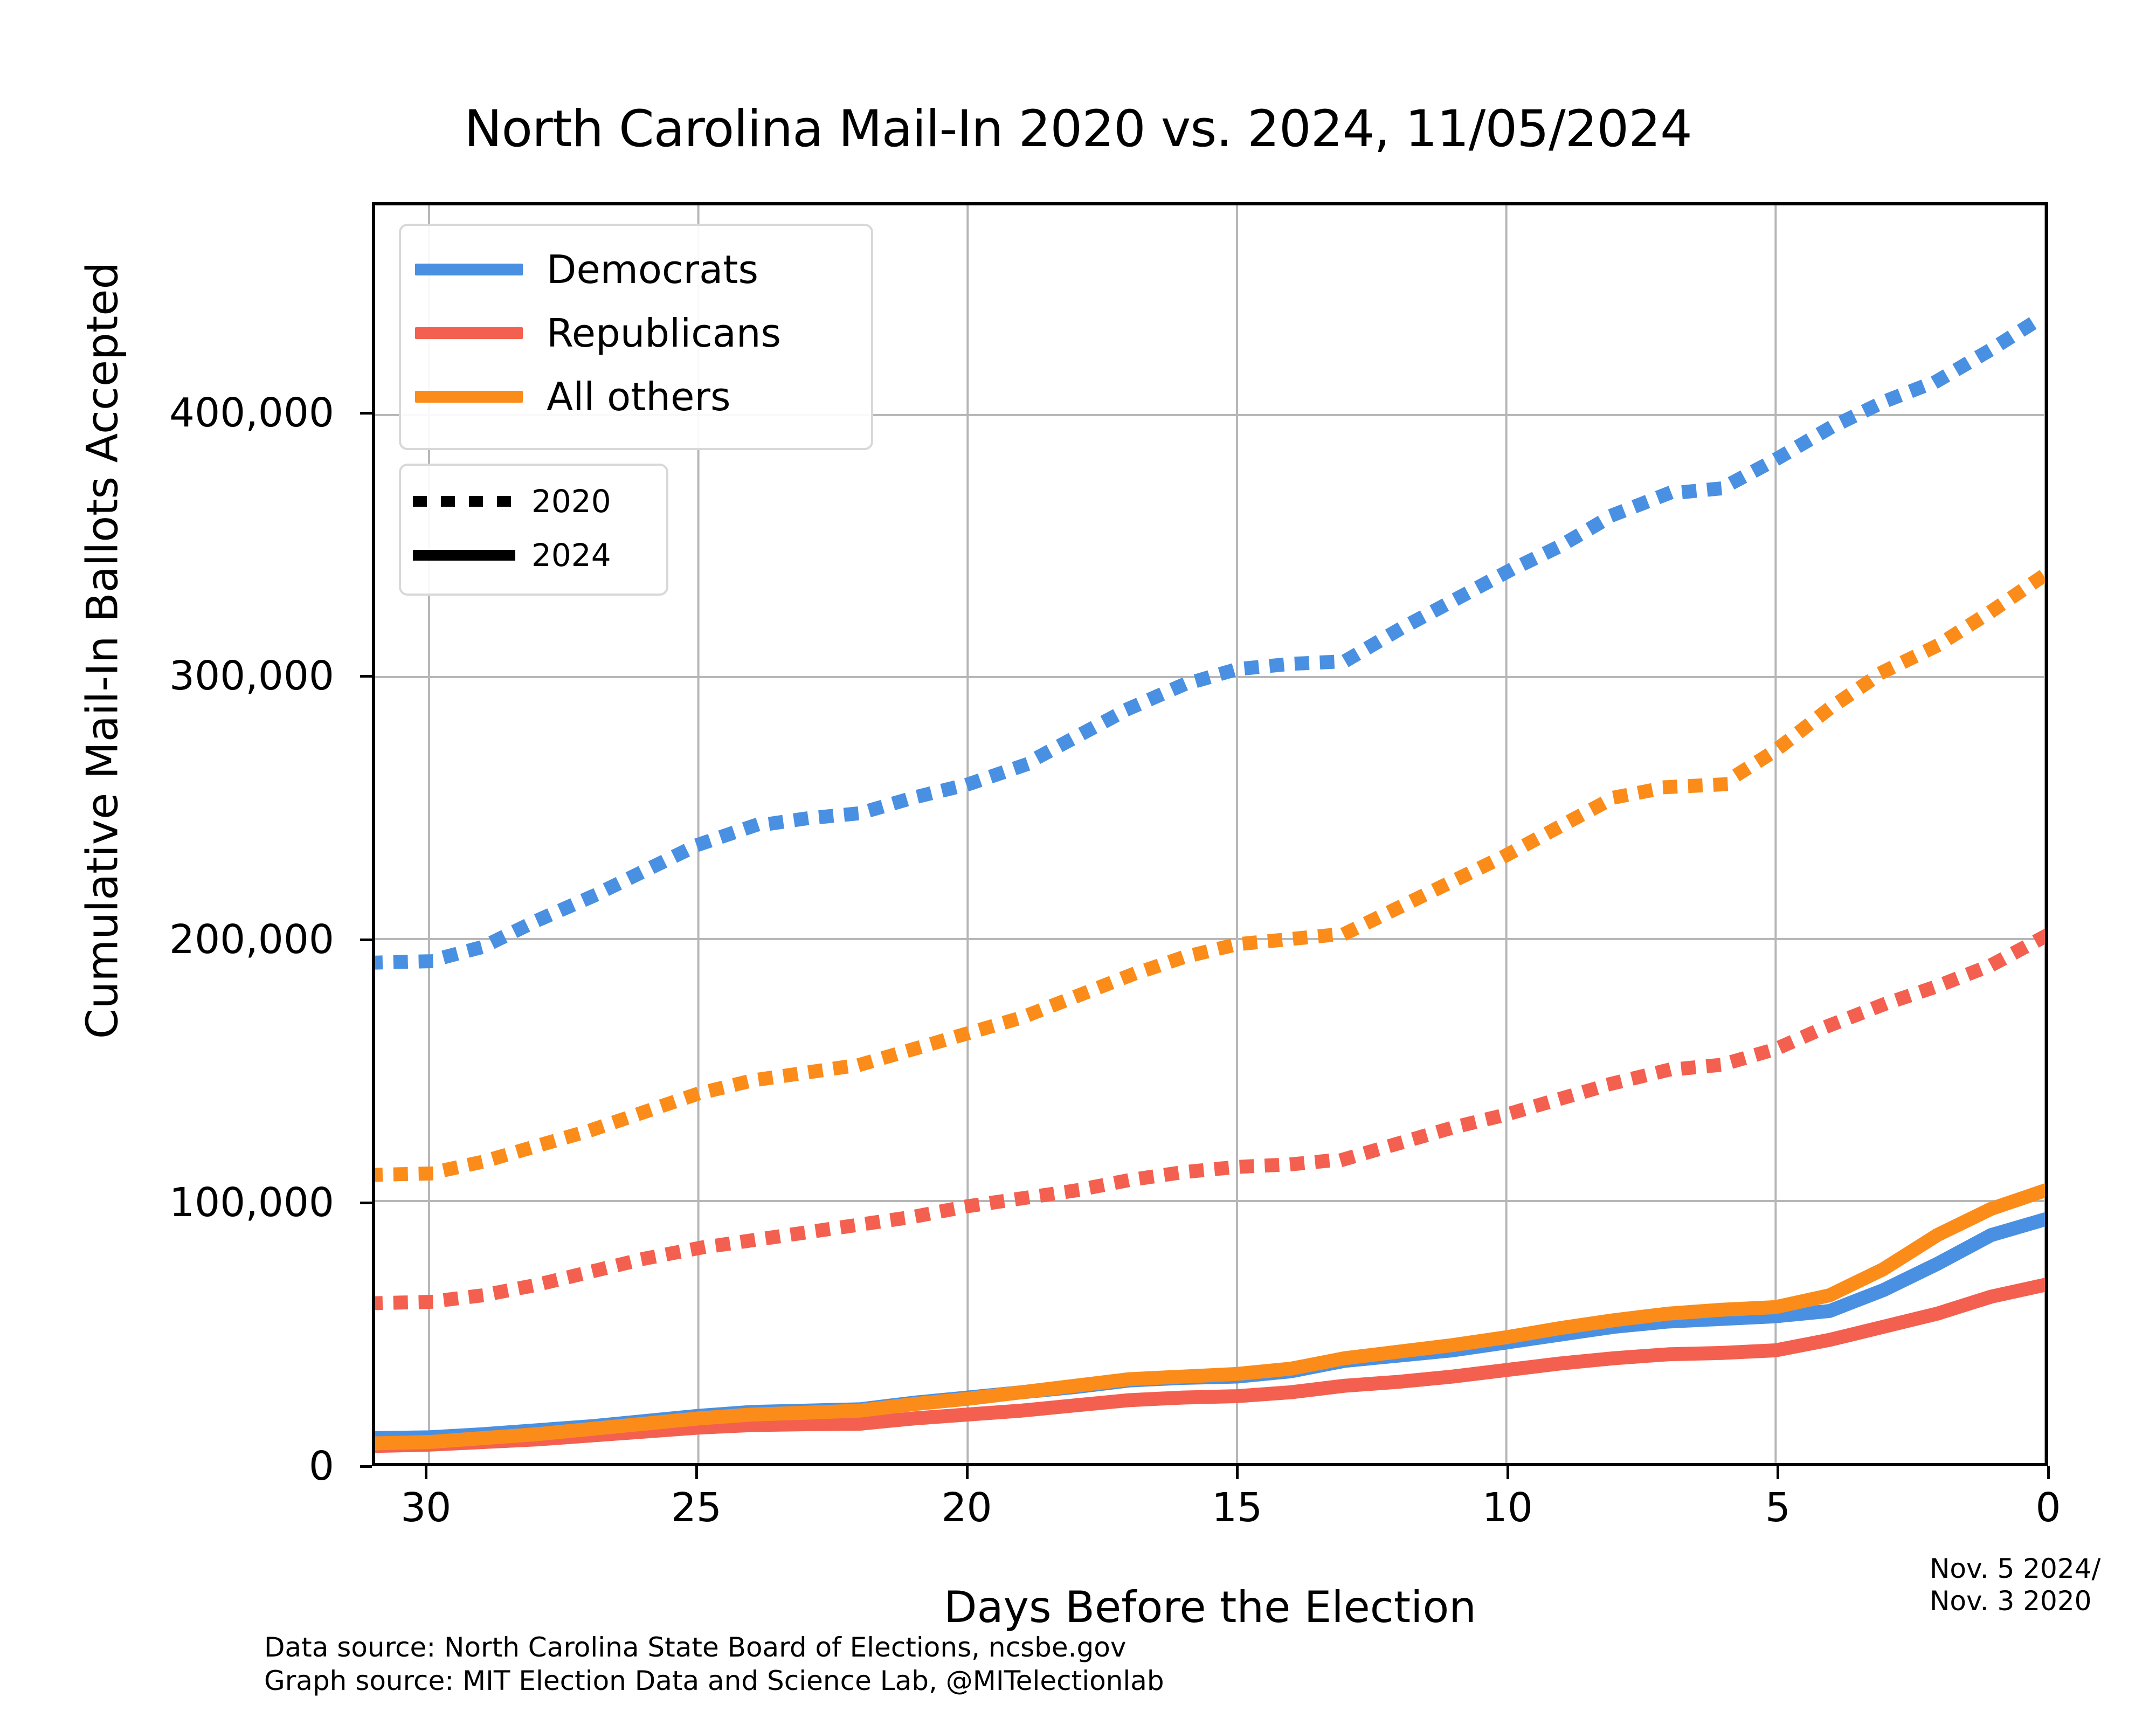 The width and height of the screenshot is (2156, 1725). Describe the element at coordinates (464, 501) in the screenshot. I see `dotted-line-icon` at that location.